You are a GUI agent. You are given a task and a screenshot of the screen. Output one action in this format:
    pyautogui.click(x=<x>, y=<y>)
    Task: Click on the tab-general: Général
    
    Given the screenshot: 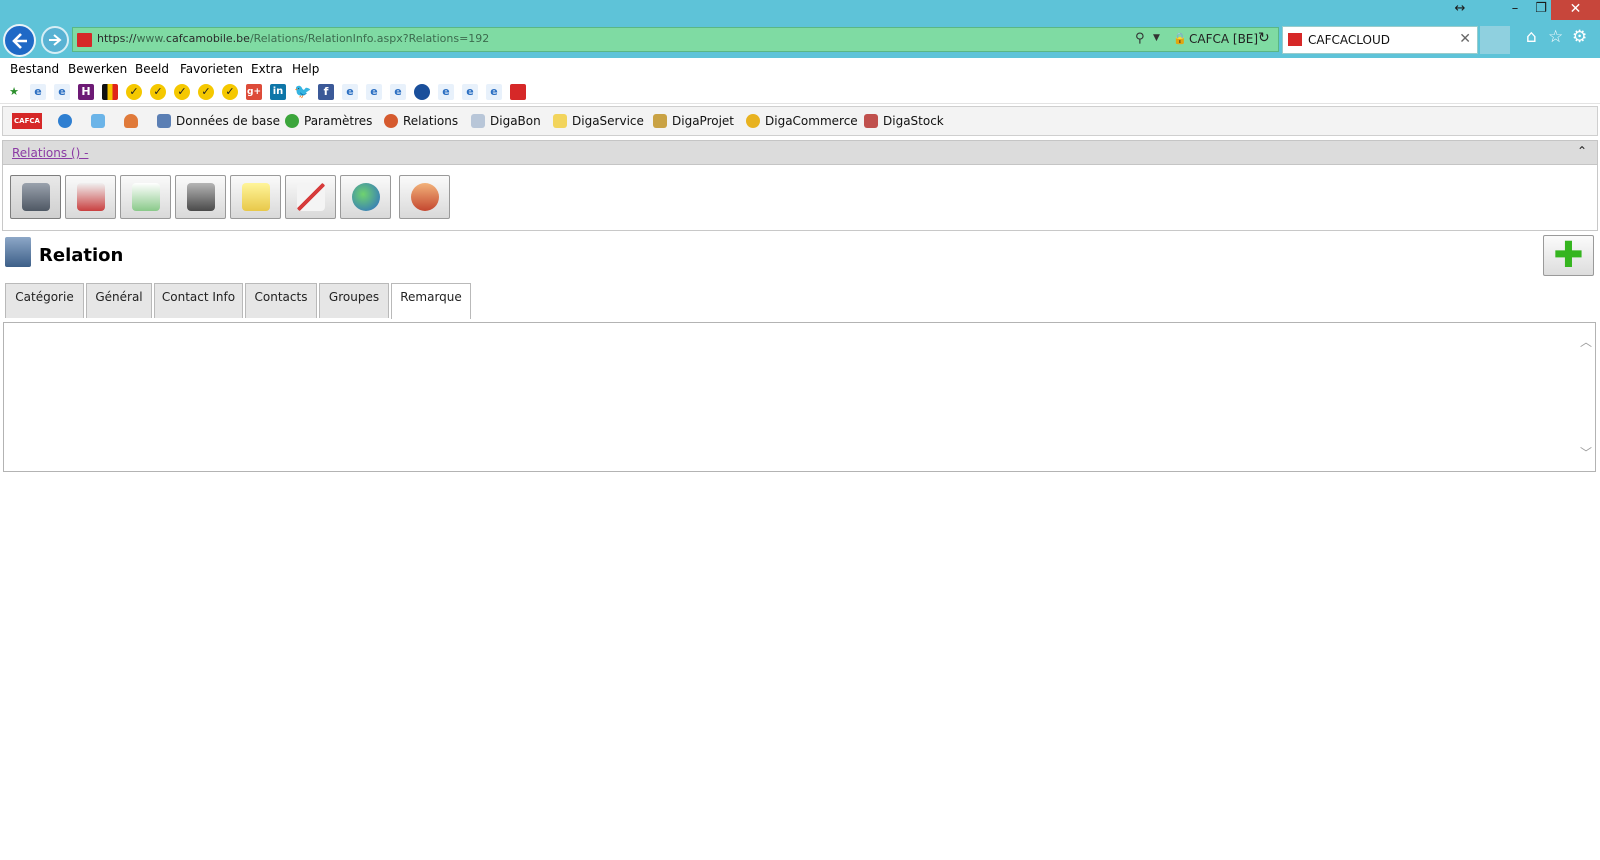 What is the action you would take?
    pyautogui.click(x=119, y=300)
    